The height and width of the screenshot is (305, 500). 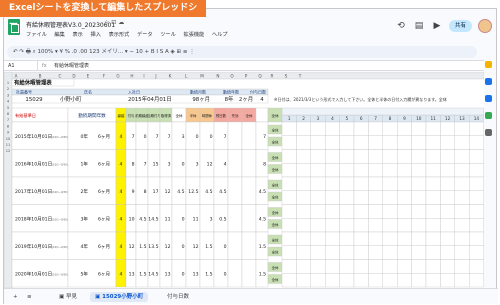 I want to click on column-letter: N, so click(x=217, y=75).